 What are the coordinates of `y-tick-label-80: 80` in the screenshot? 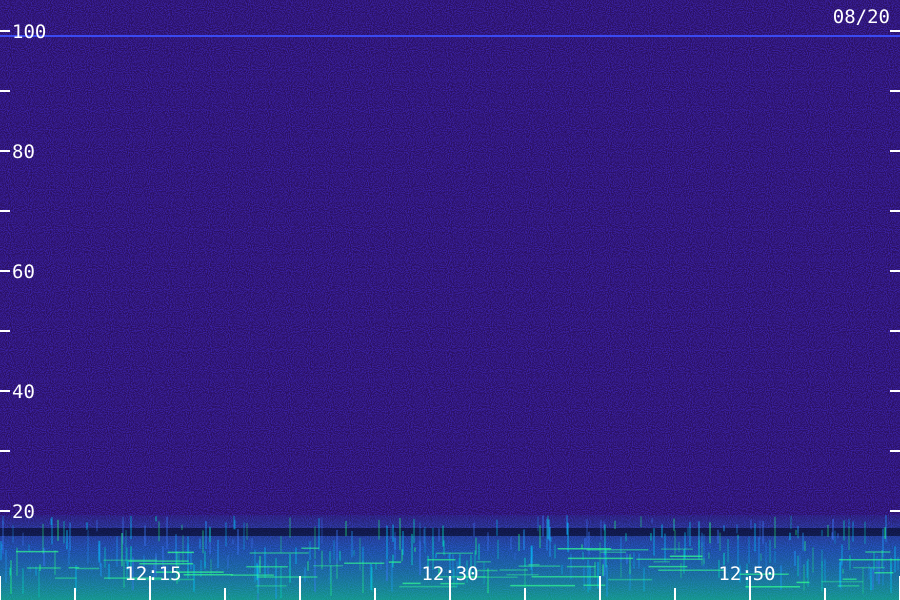 It's located at (23, 152).